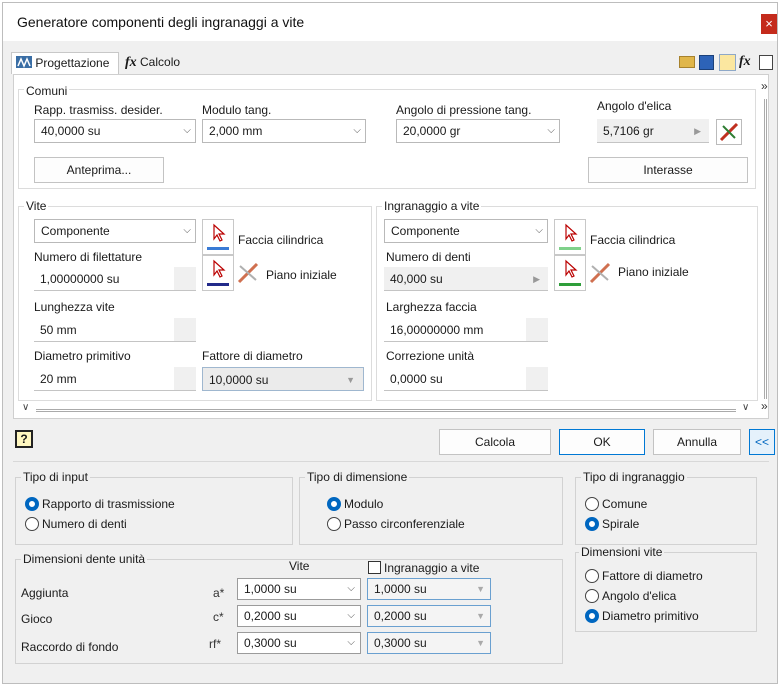 The height and width of the screenshot is (686, 780). I want to click on length-input: 50 mm, so click(115, 330).